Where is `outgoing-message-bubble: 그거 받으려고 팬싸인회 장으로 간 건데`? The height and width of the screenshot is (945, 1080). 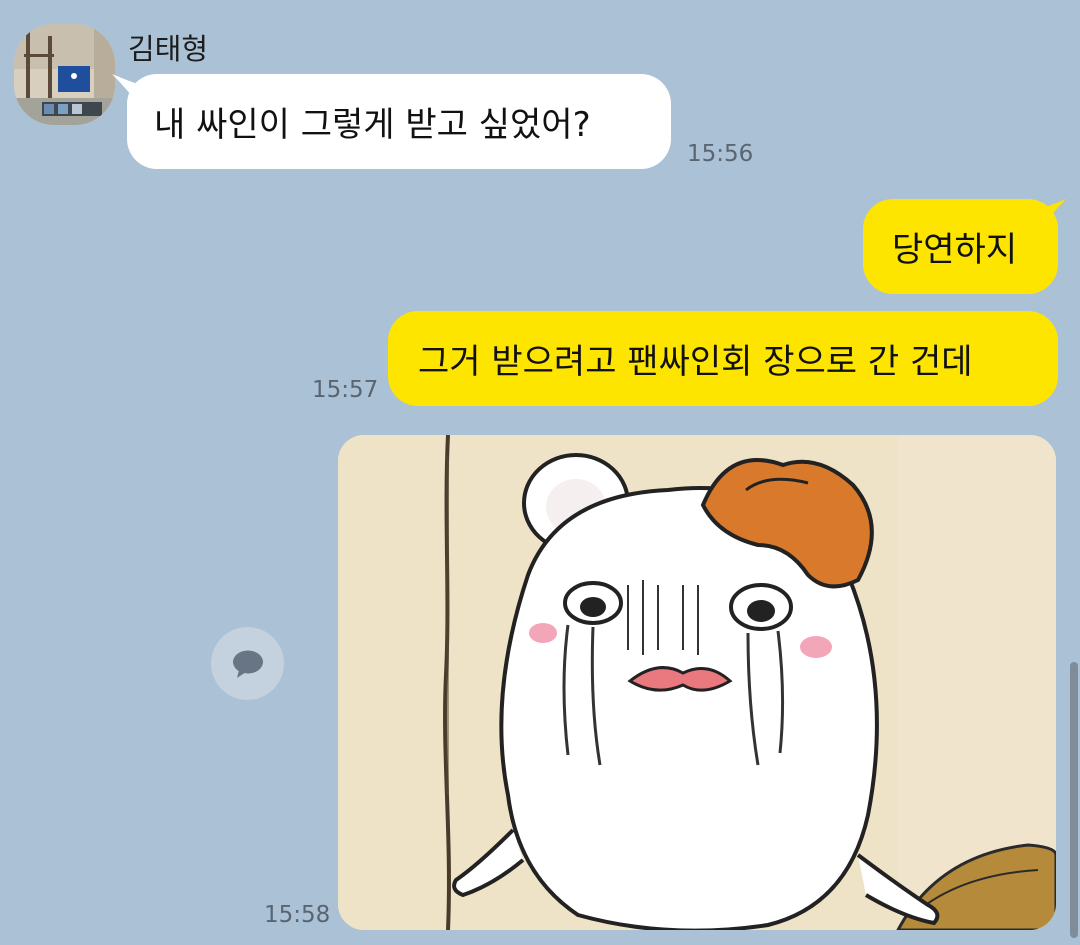 outgoing-message-bubble: 그거 받으려고 팬싸인회 장으로 간 건데 is located at coordinates (723, 358).